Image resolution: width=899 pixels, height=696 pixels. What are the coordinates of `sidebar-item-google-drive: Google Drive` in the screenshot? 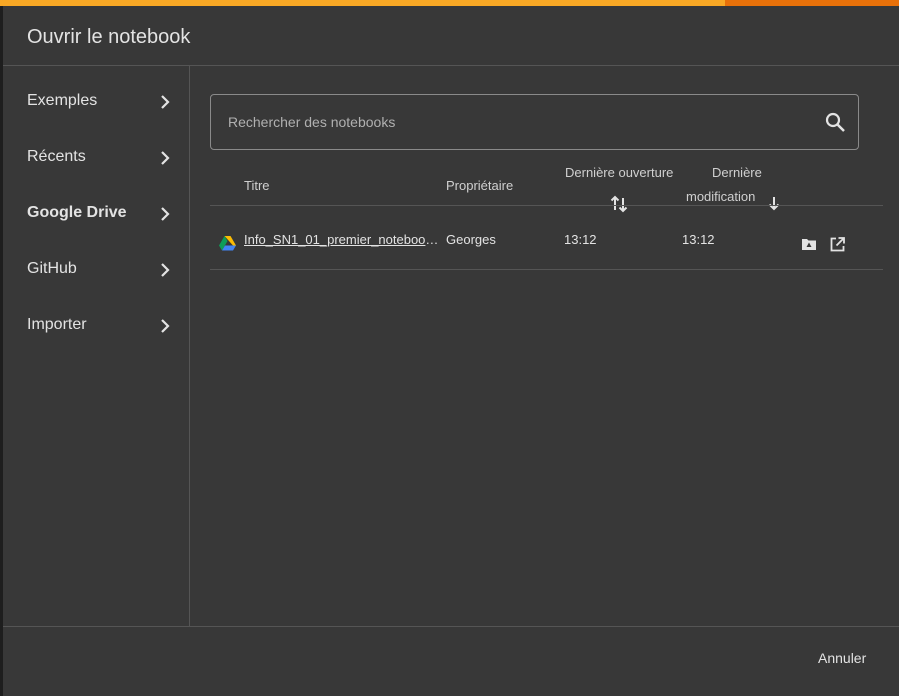 It's located at (96, 214).